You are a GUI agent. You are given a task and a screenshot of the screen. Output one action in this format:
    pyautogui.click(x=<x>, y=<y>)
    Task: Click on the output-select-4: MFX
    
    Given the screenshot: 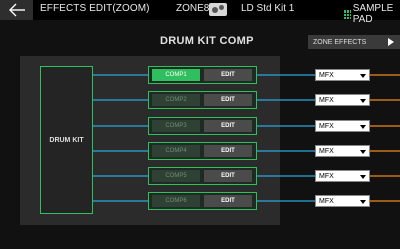 What is the action you would take?
    pyautogui.click(x=342, y=151)
    